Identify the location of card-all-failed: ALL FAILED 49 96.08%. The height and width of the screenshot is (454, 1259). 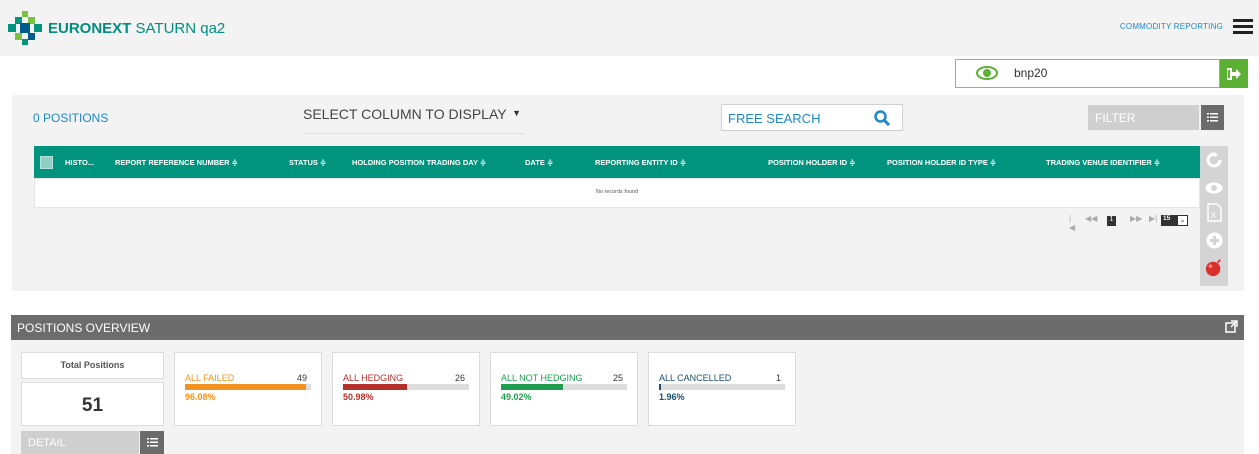
(248, 389).